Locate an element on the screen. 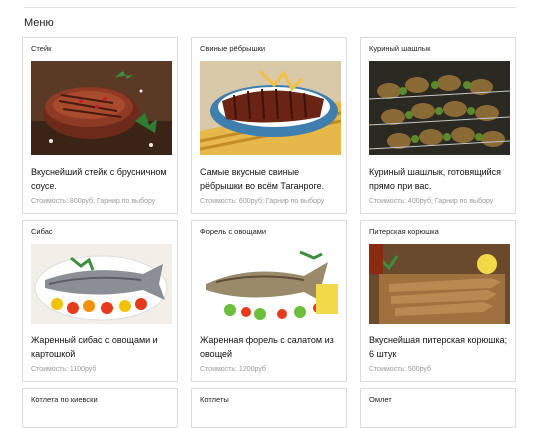 This screenshot has width=540, height=428. steak-photo is located at coordinates (101, 108).